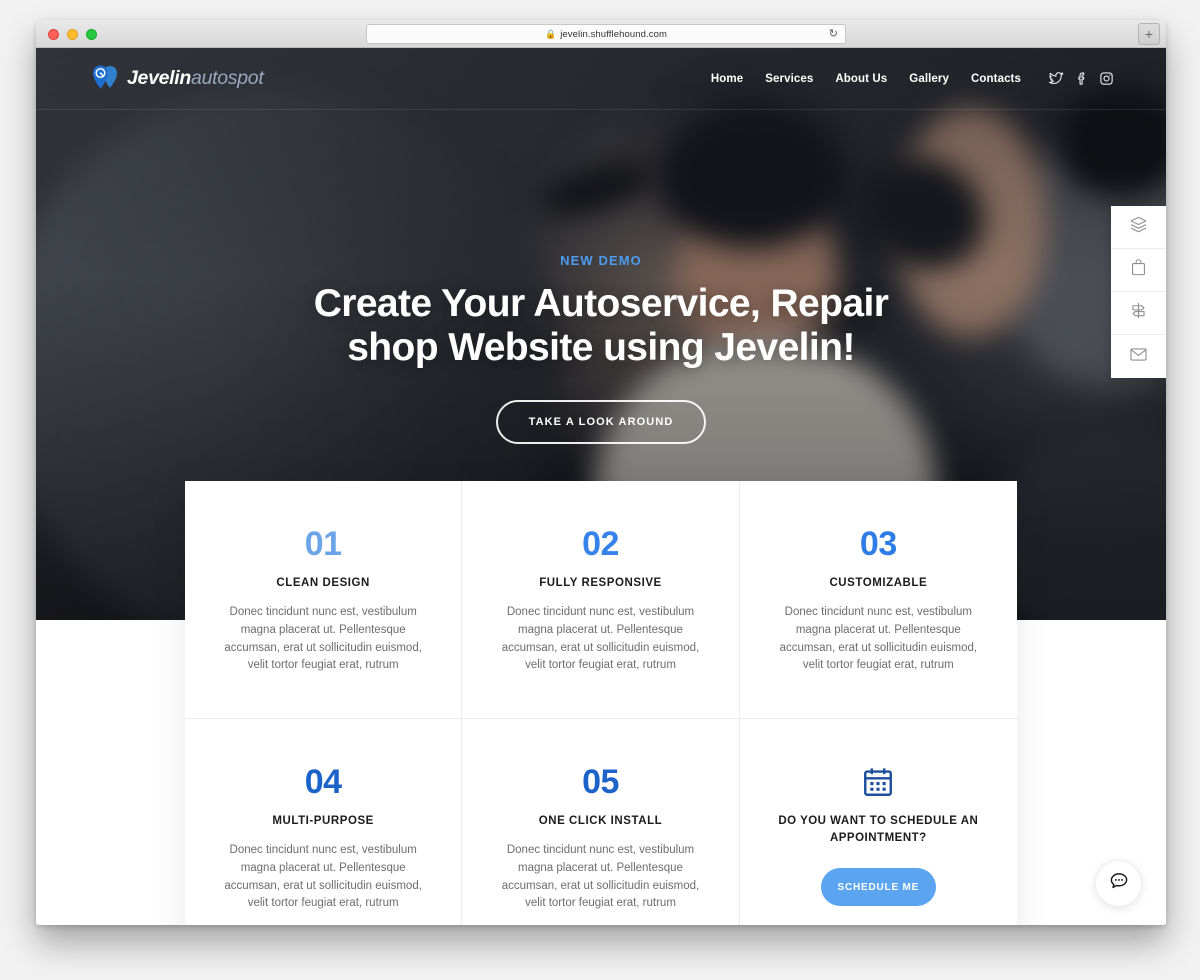 This screenshot has width=1200, height=980. I want to click on dock-item-shop, so click(1138, 270).